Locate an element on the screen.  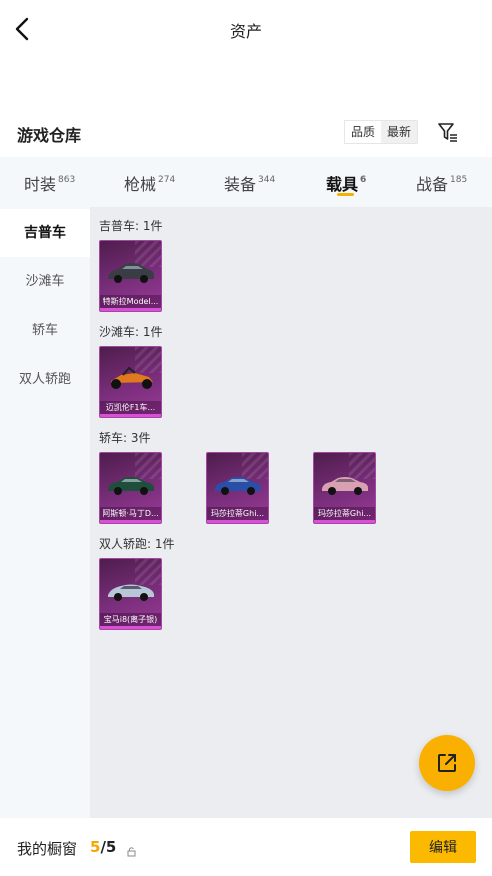
external-link-icon is located at coordinates (447, 763).